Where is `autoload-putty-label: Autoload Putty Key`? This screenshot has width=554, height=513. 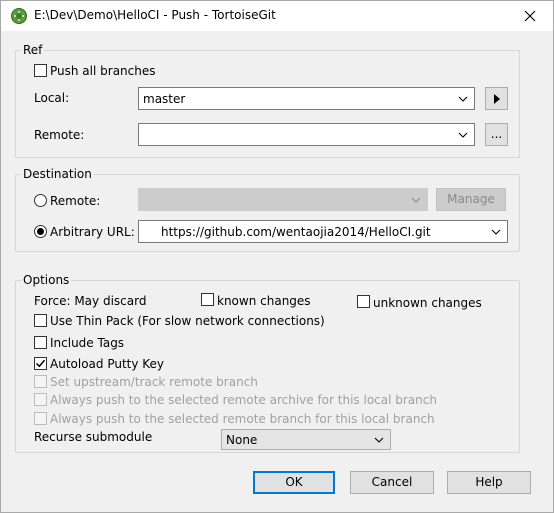
autoload-putty-label: Autoload Putty Key is located at coordinates (107, 364).